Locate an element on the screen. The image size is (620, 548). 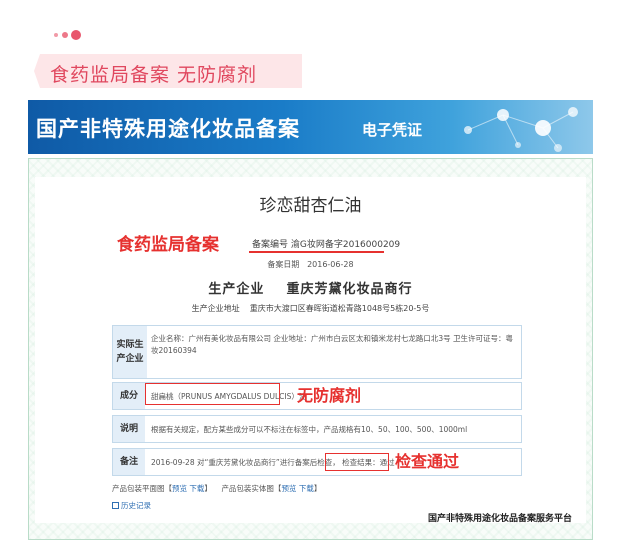
history-icon is located at coordinates (115, 505).